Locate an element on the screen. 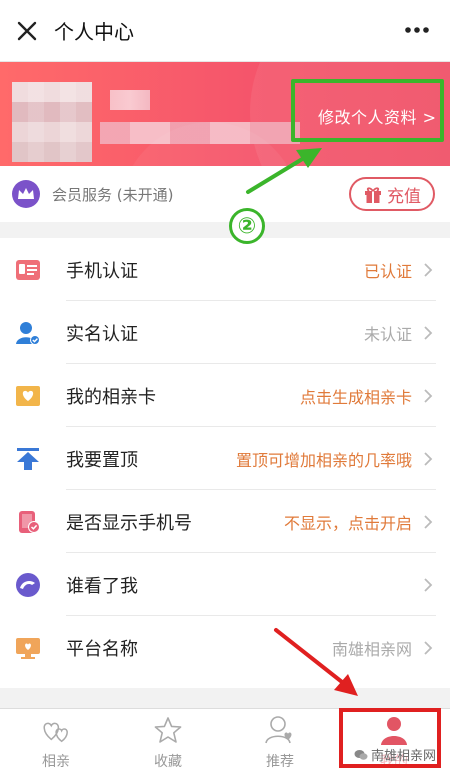  tab-dating: 相亲 is located at coordinates (56, 740).